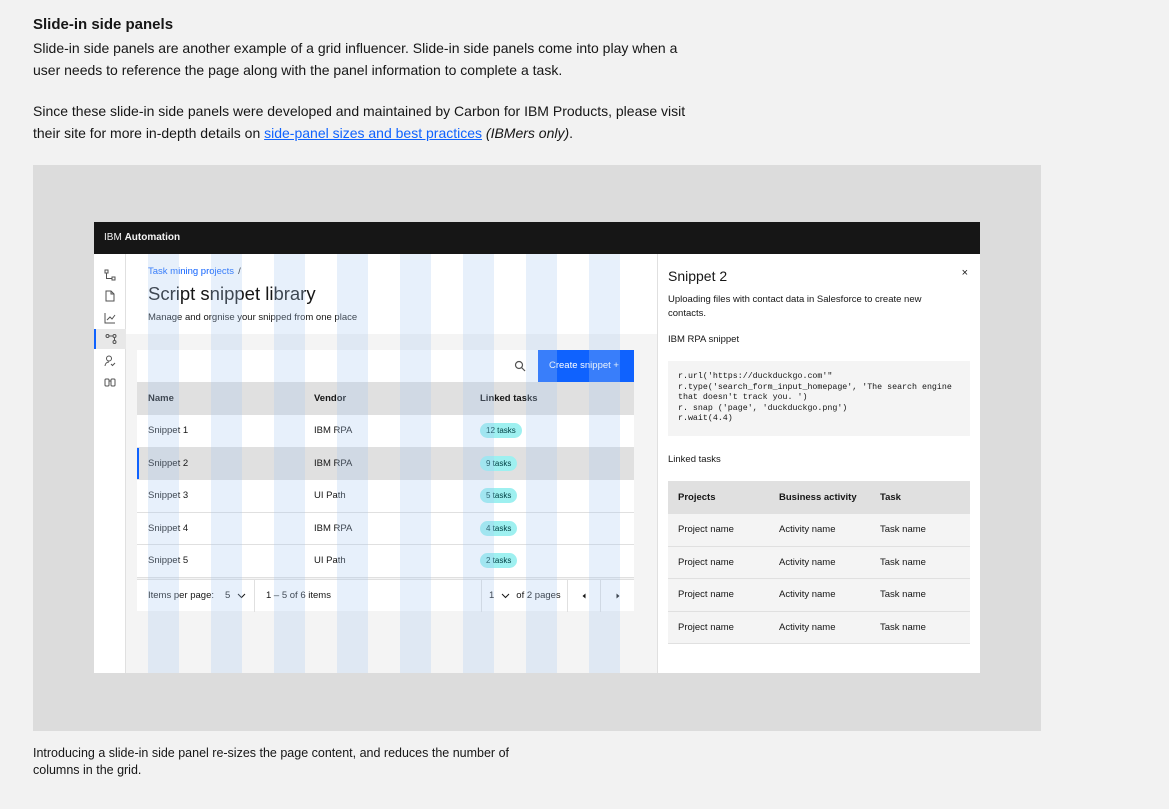 This screenshot has height=809, width=1169. What do you see at coordinates (718, 497) in the screenshot?
I see `column-header-projects: Projects` at bounding box center [718, 497].